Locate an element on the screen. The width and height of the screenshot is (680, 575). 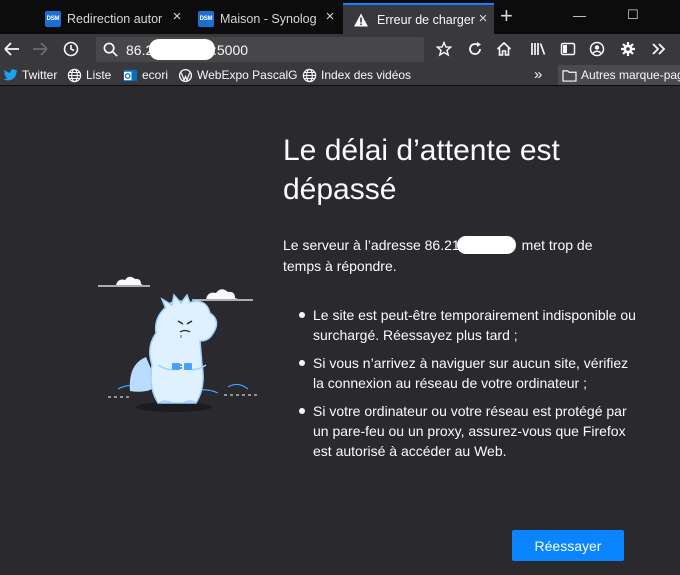
double-chevron-icon is located at coordinates (659, 49).